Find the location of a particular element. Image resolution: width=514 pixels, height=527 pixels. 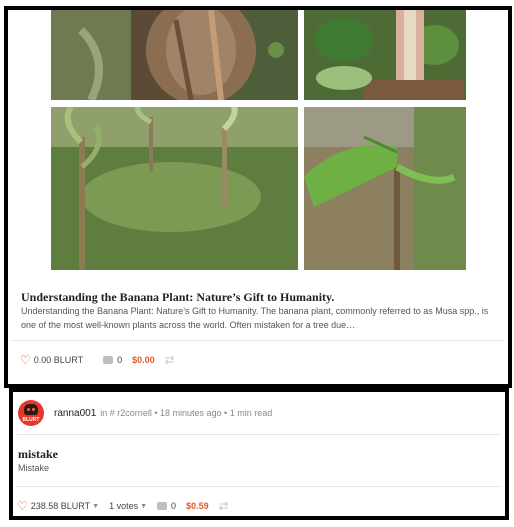

post-footer: ♡ 238.58 BLURT ▼ 1 votes ▼ 0 $0.59 ⇄ is located at coordinates (123, 506).